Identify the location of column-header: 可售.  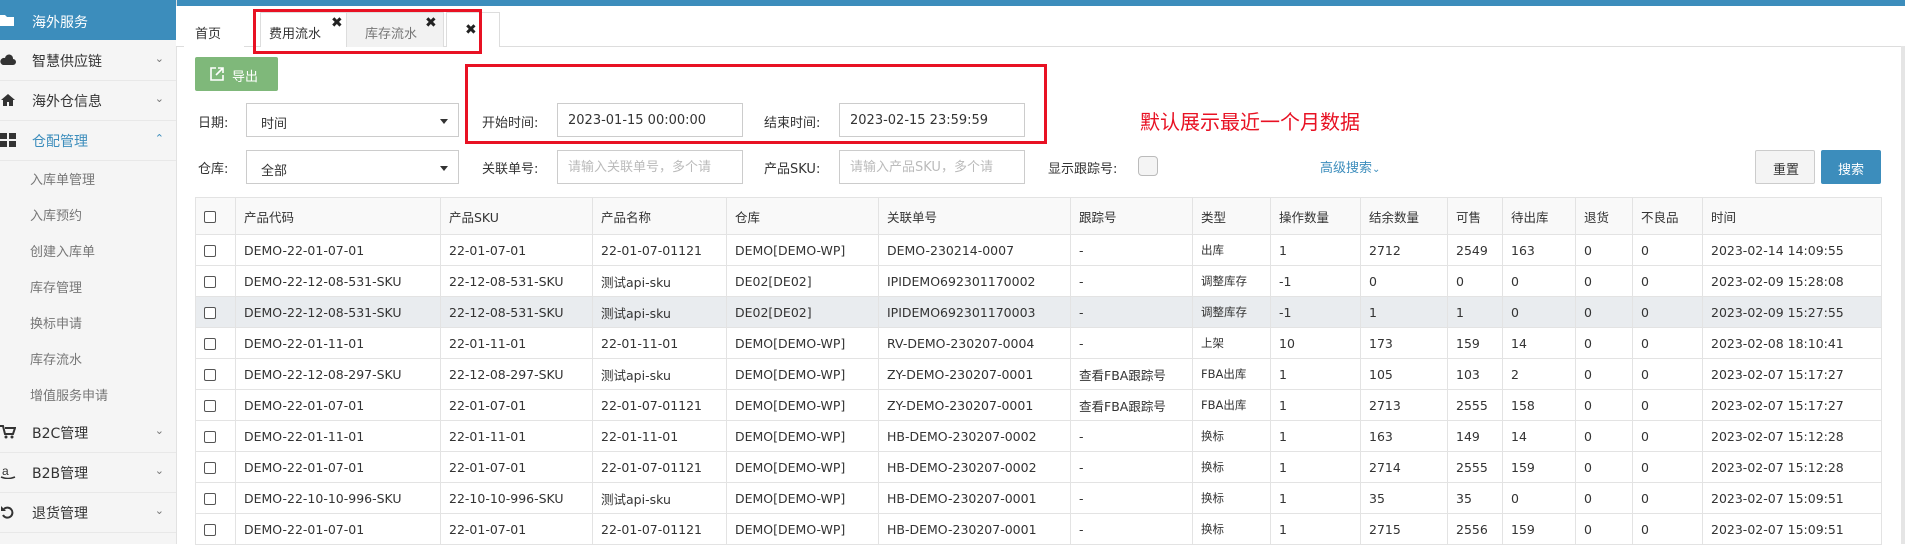
(1475, 216).